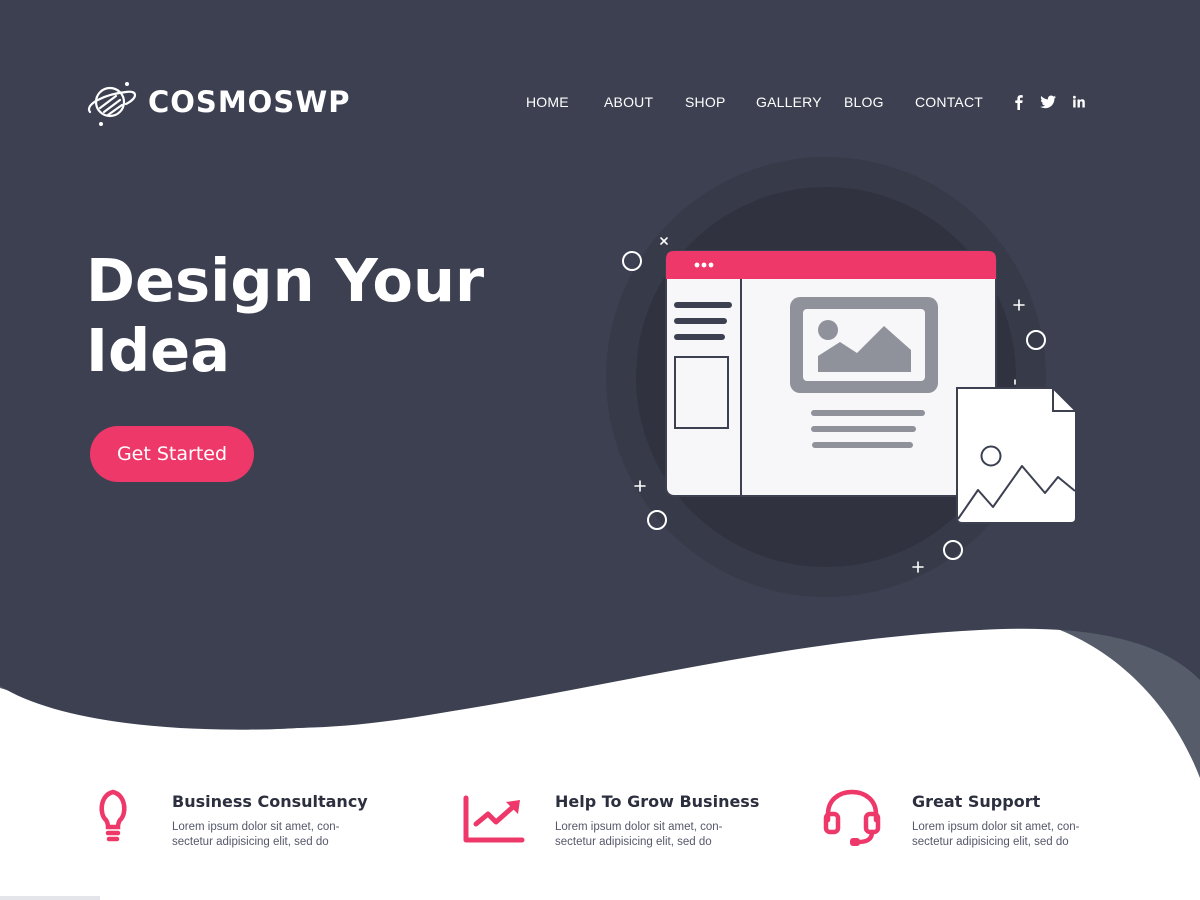 Image resolution: width=1200 pixels, height=900 pixels. What do you see at coordinates (494, 819) in the screenshot?
I see `growth-chart-icon` at bounding box center [494, 819].